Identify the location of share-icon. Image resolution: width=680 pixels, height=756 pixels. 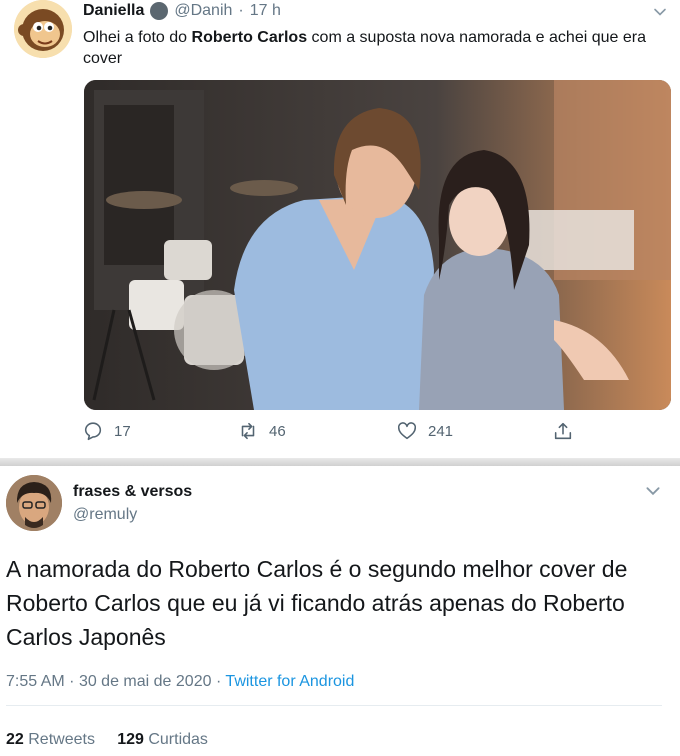
(563, 431).